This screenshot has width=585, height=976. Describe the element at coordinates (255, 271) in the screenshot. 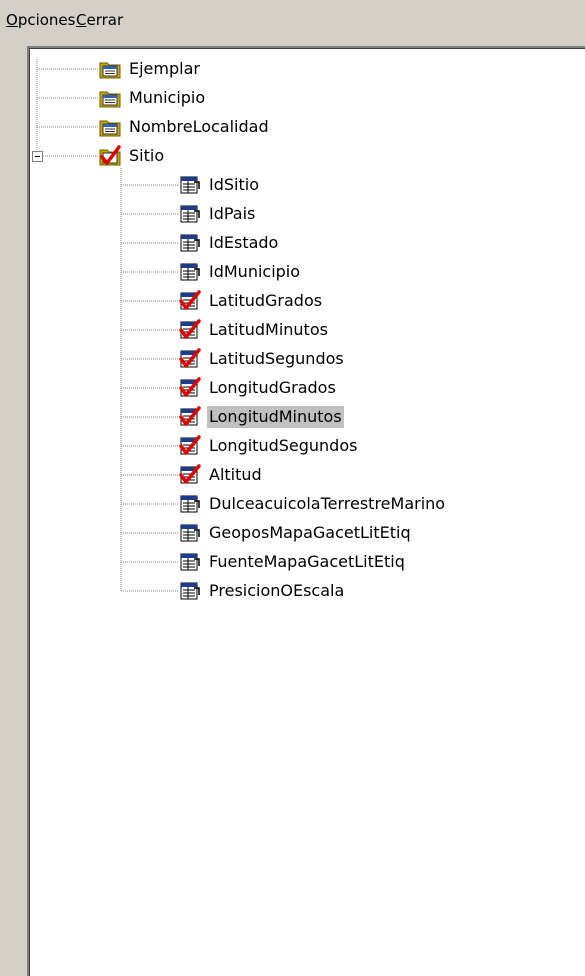

I see `tree-node-label: IdMunicipio` at that location.